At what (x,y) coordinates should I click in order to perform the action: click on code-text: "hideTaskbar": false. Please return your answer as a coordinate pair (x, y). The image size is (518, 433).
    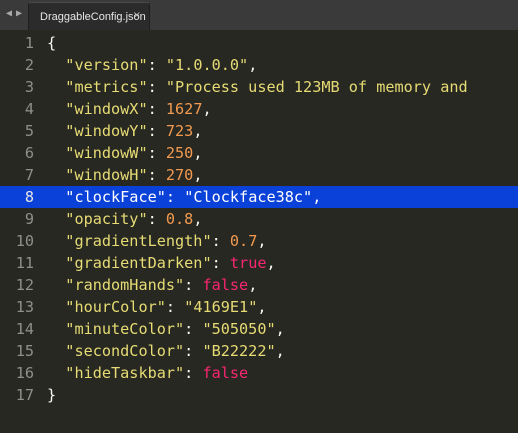
    Looking at the image, I should click on (147, 373).